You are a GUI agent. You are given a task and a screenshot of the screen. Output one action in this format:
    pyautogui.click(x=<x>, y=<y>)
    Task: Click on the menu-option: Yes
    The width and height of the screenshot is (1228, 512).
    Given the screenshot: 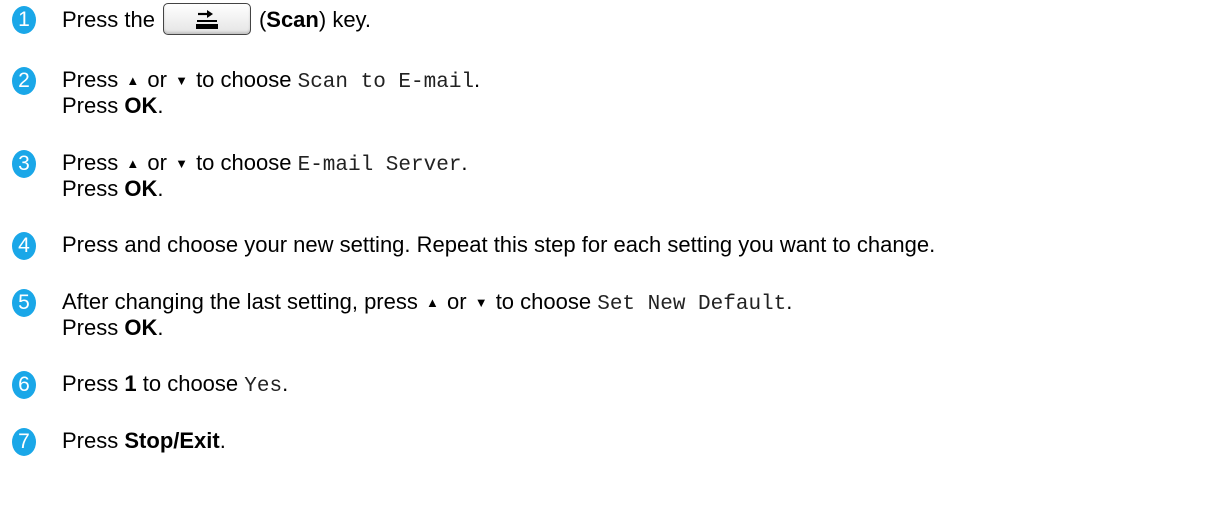 What is the action you would take?
    pyautogui.click(x=263, y=386)
    